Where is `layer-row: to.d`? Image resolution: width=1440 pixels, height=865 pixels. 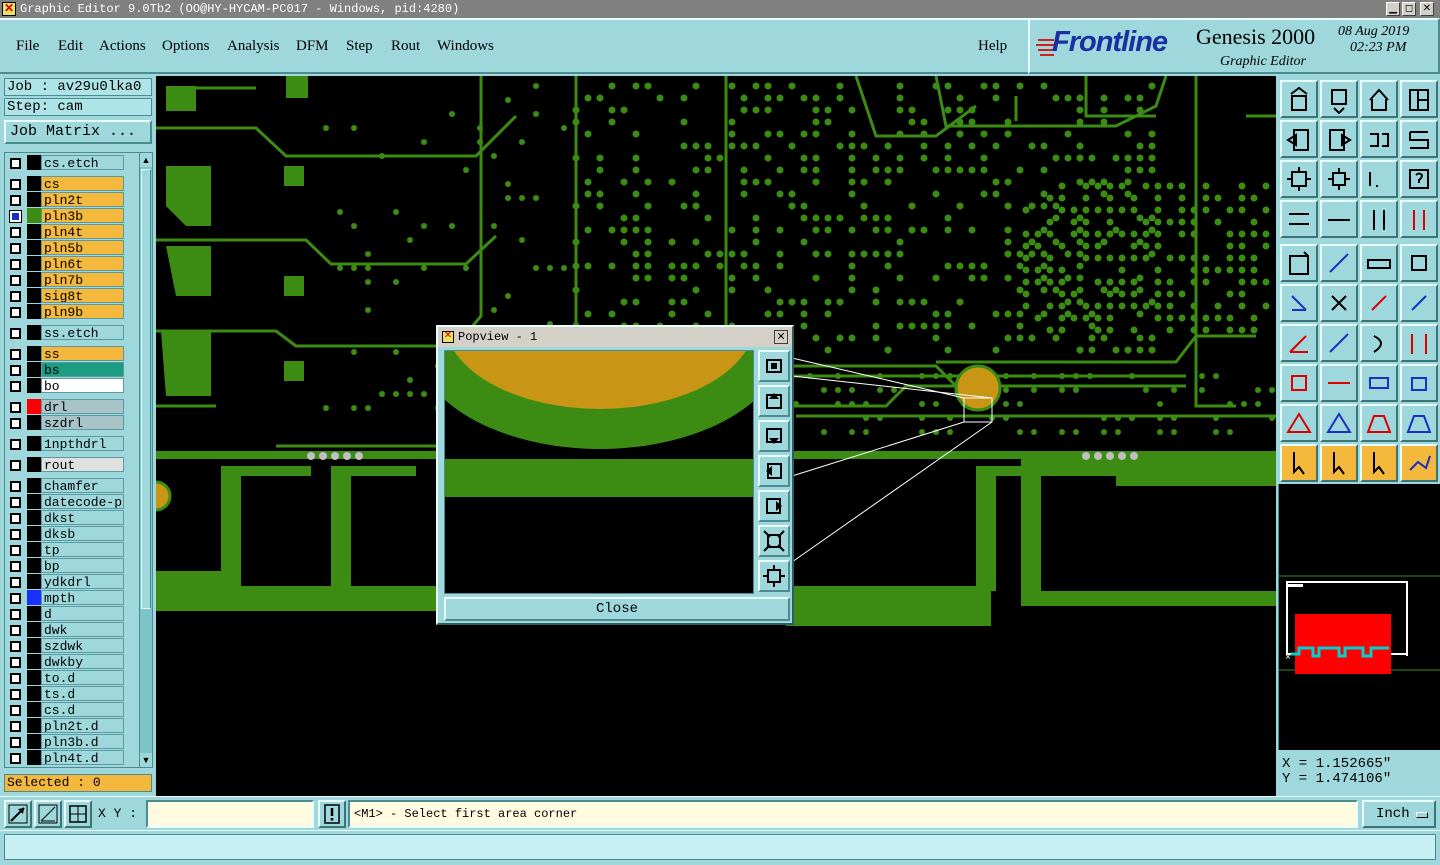
layer-row: to.d is located at coordinates (72, 678).